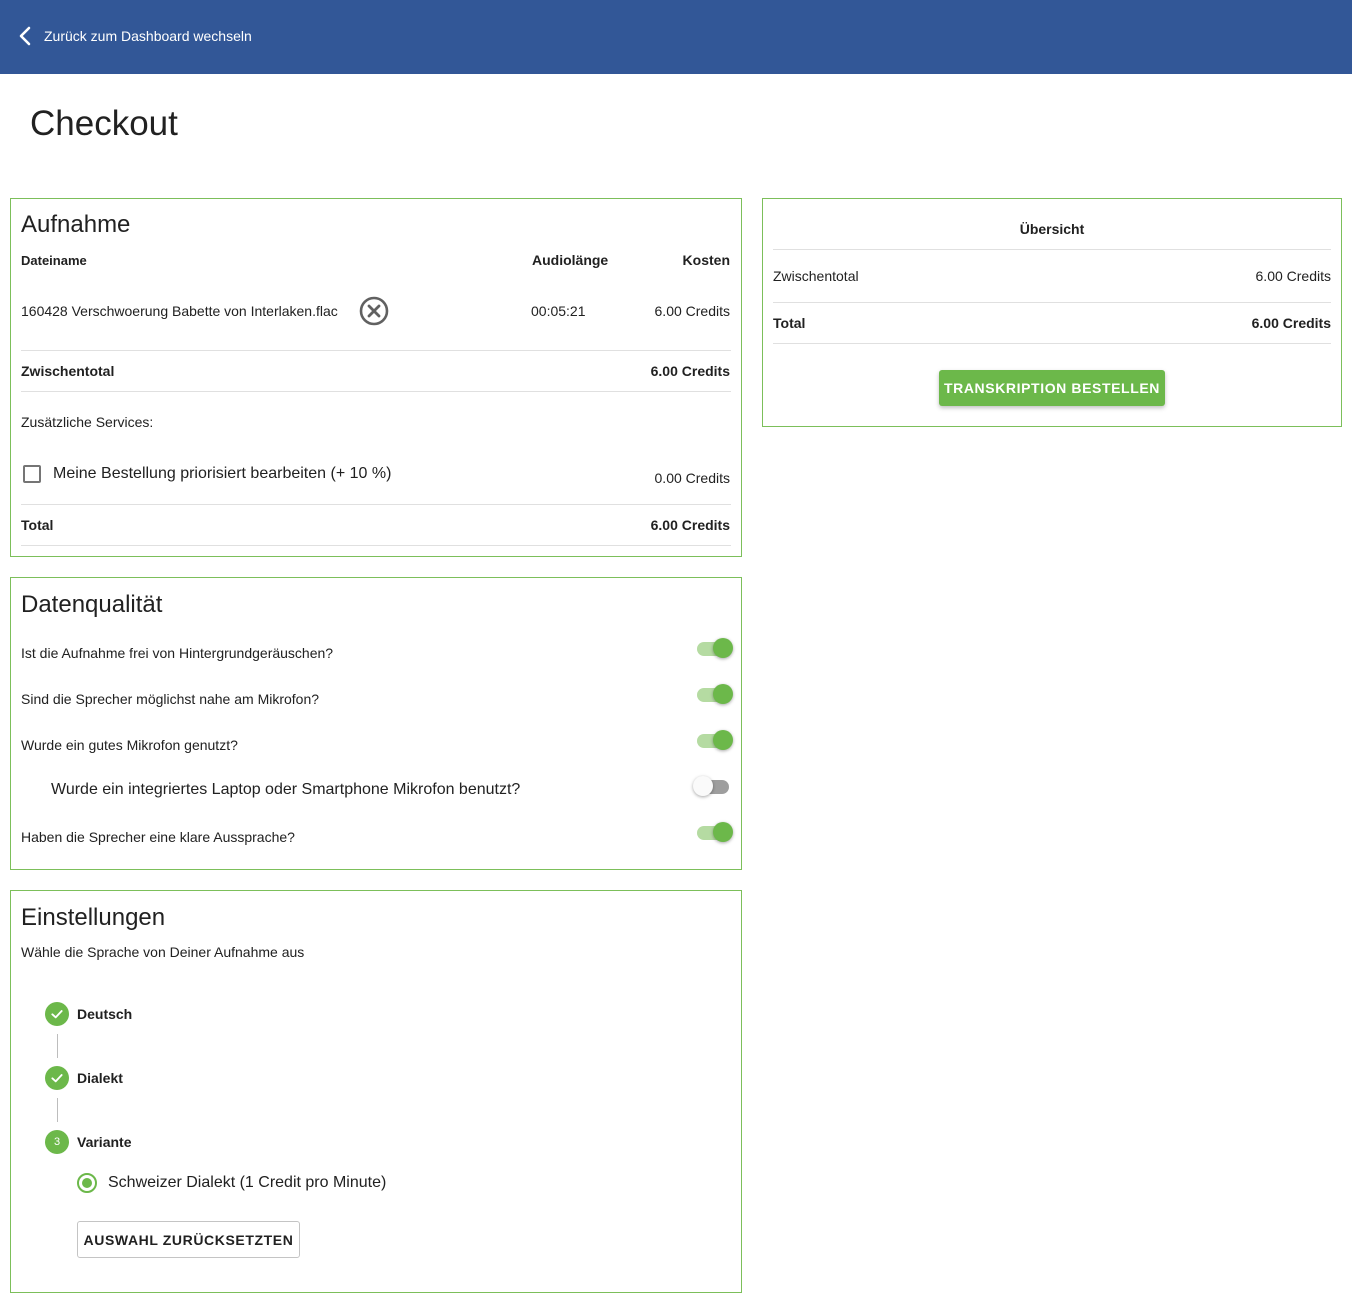 This screenshot has width=1352, height=1303. What do you see at coordinates (1291, 323) in the screenshot?
I see `summary-total-value: 6.00 Credits` at bounding box center [1291, 323].